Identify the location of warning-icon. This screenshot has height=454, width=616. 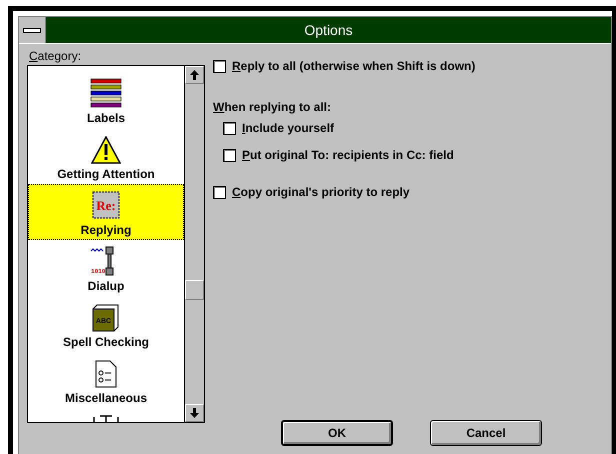
(106, 150).